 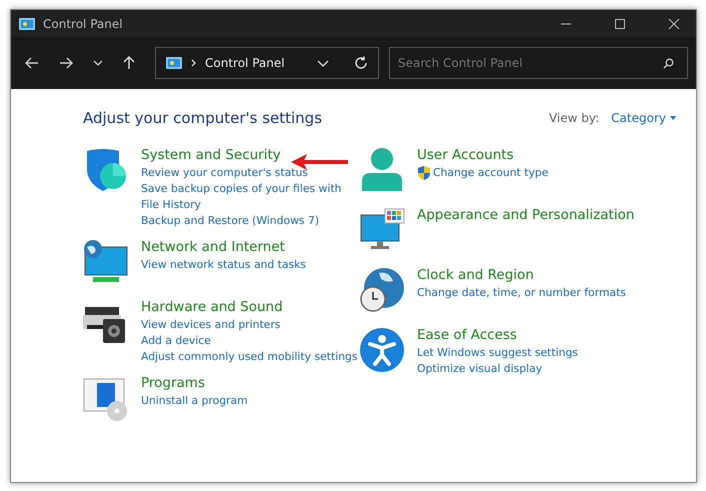 What do you see at coordinates (497, 335) in the screenshot?
I see `category-title-link: Ease of Access` at bounding box center [497, 335].